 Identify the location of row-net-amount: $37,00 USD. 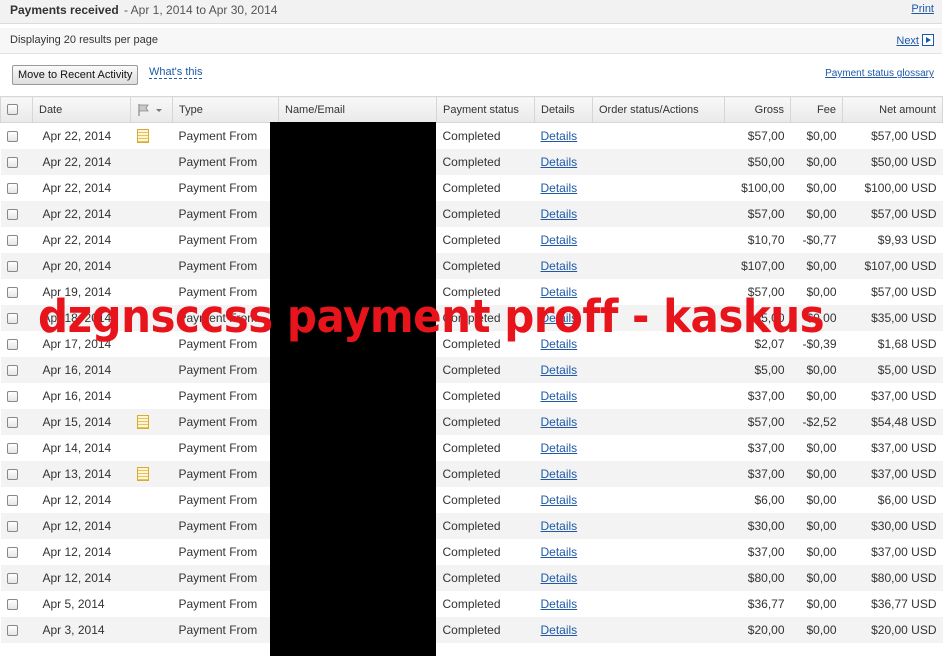
(892, 447).